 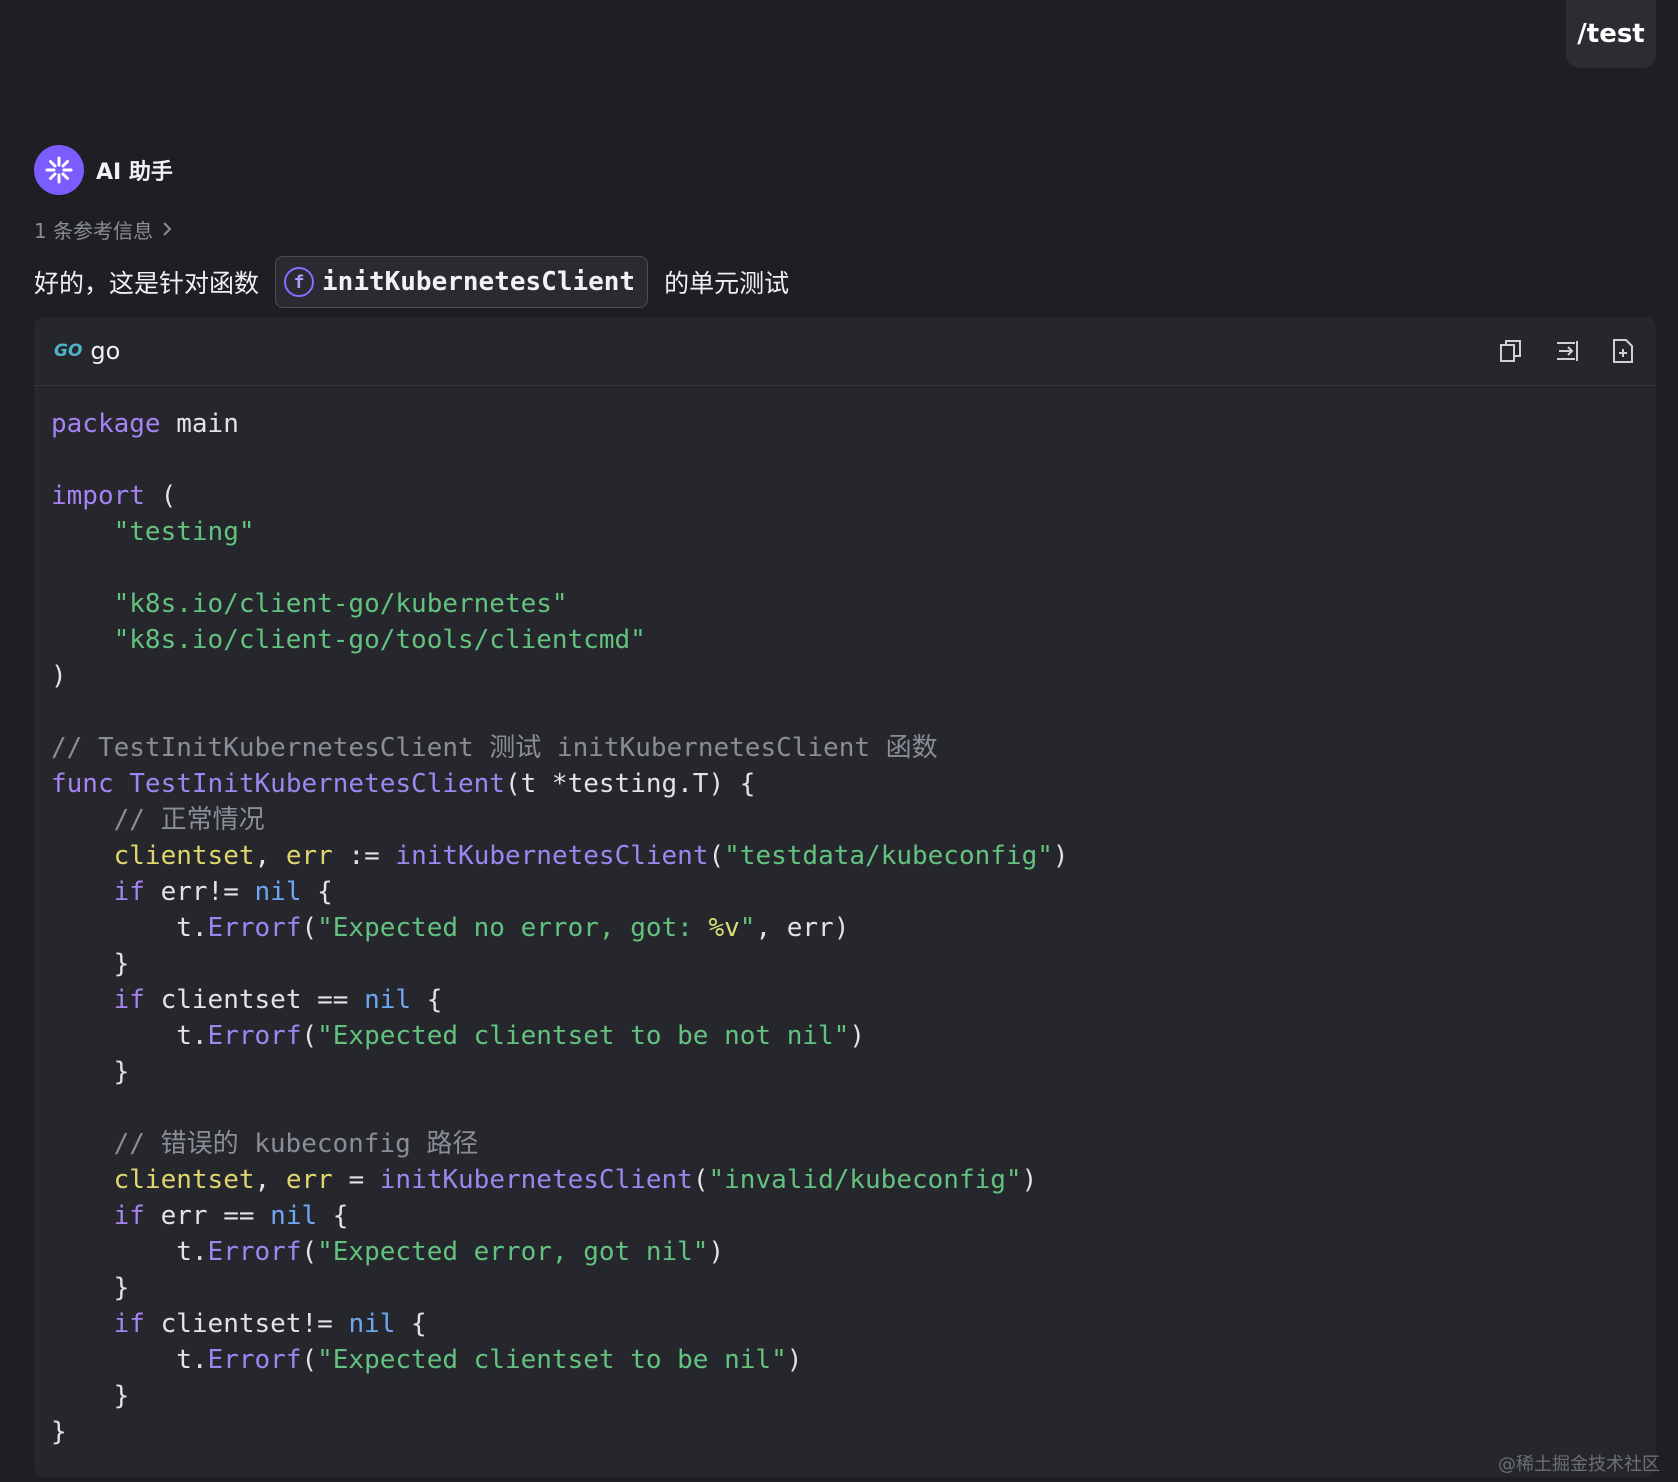 I want to click on code-line: ), so click(x=59, y=676).